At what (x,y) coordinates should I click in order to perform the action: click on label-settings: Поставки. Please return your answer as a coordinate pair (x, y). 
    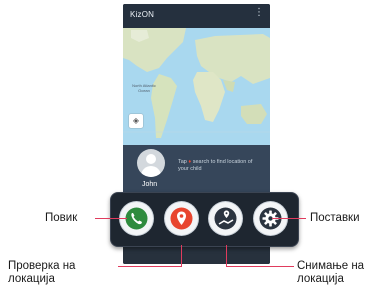
    Looking at the image, I should click on (335, 218).